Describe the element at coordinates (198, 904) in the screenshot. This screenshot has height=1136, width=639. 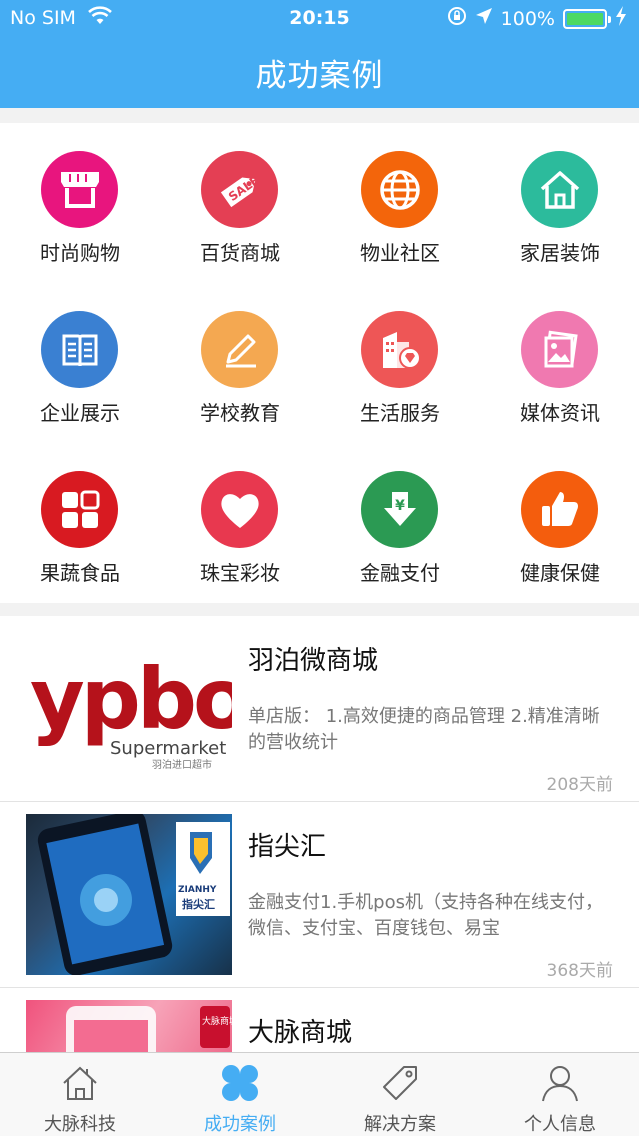
I see `logo-sub: 指尖汇` at that location.